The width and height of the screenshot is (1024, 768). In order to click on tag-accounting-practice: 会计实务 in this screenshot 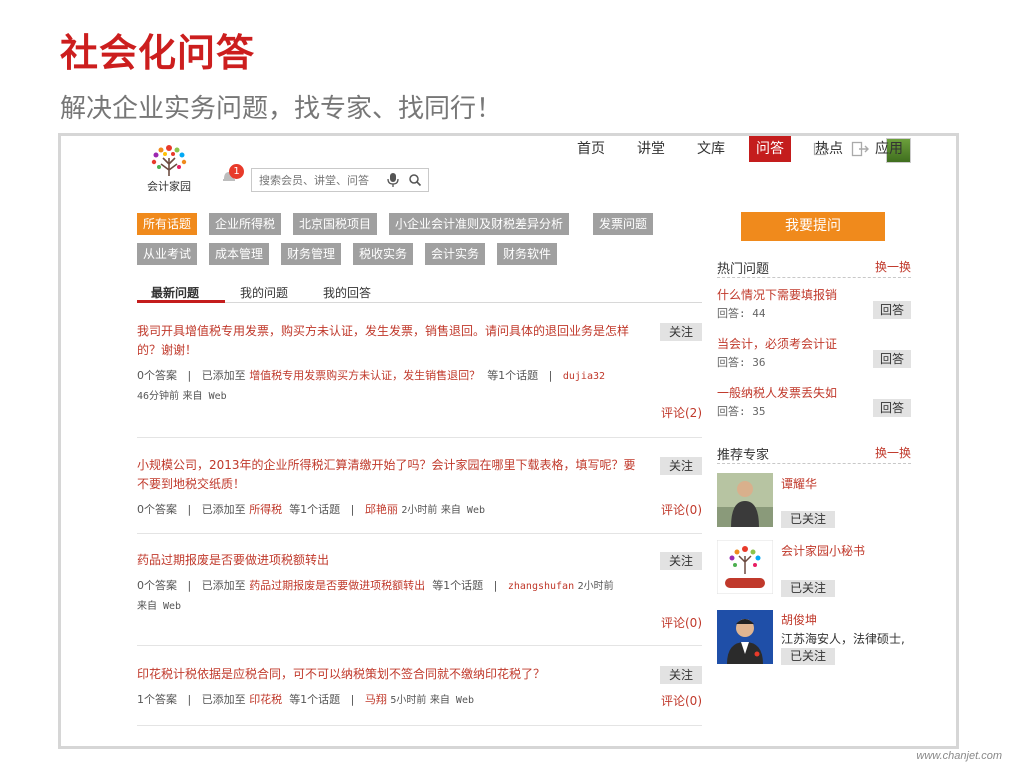, I will do `click(455, 254)`.